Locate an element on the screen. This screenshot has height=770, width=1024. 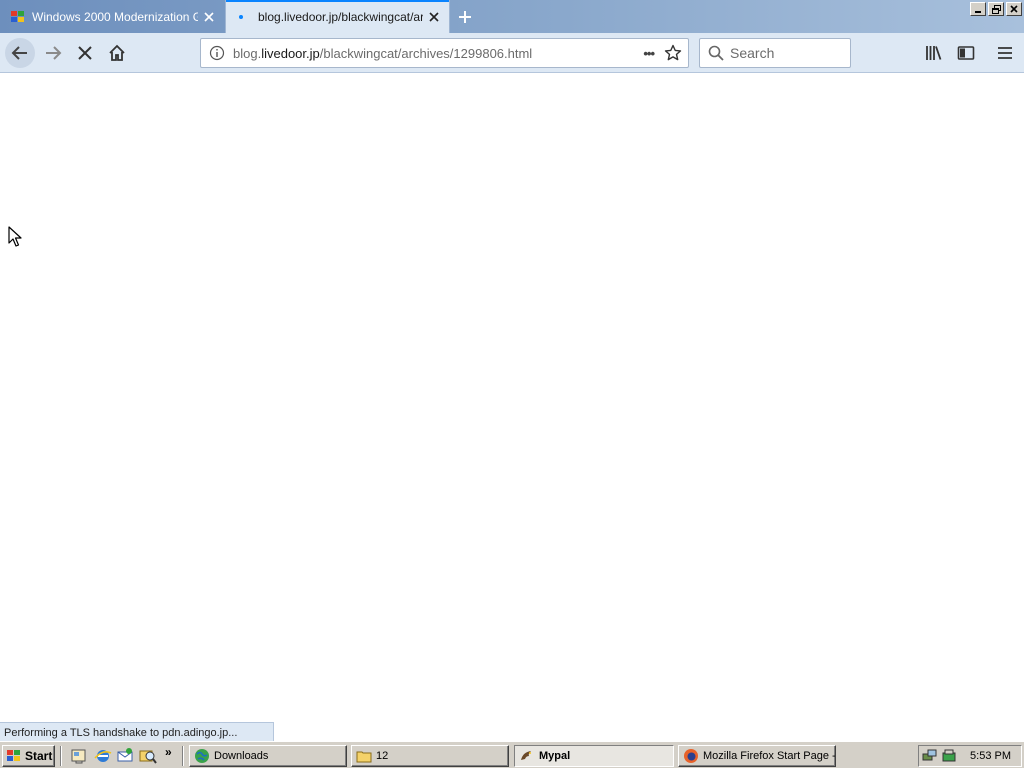
task-label: 12 is located at coordinates (382, 756).